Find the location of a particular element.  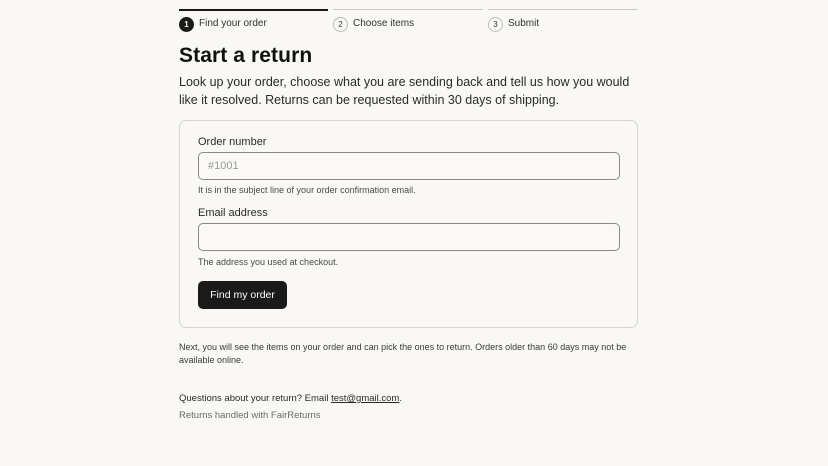

step-number: 2 is located at coordinates (340, 24).